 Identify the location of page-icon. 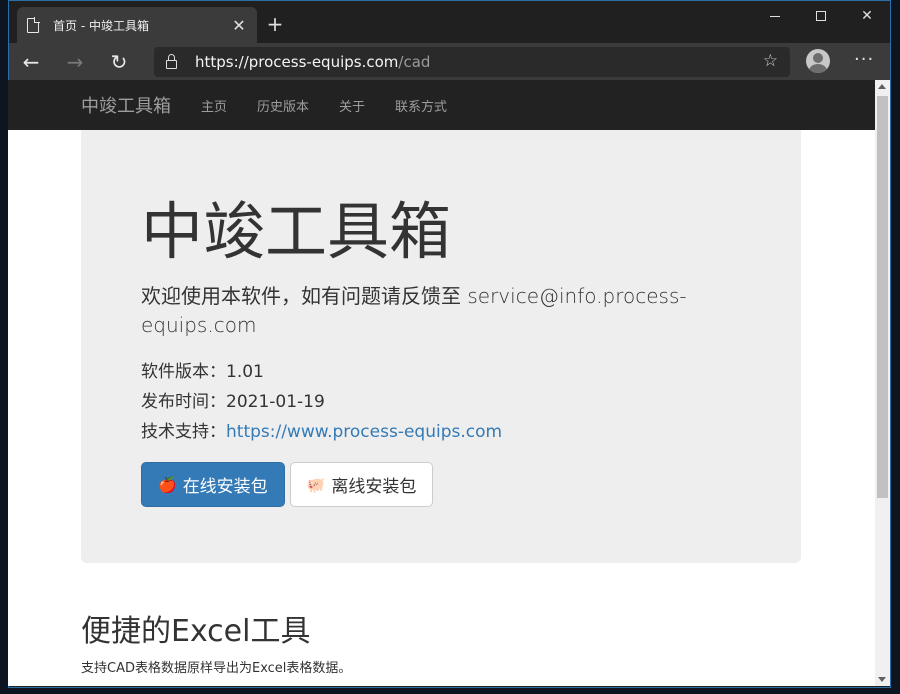
(33, 24).